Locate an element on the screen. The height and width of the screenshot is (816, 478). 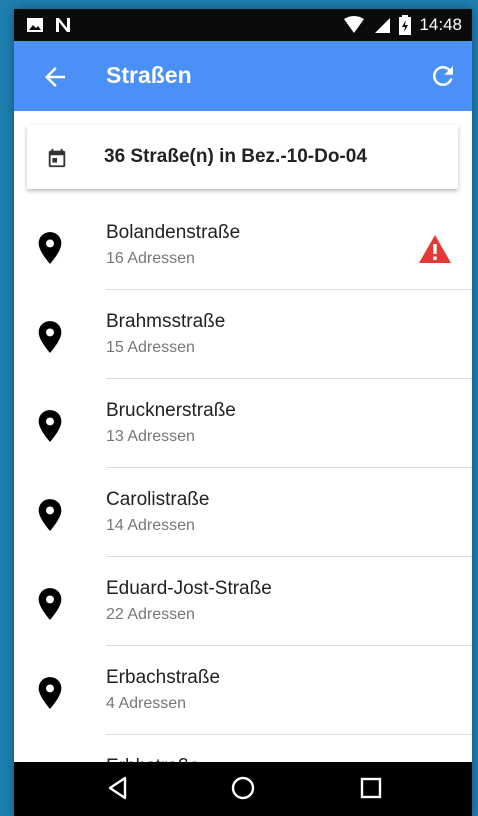
list-item: Carolistraße 14 Adressen is located at coordinates (243, 512).